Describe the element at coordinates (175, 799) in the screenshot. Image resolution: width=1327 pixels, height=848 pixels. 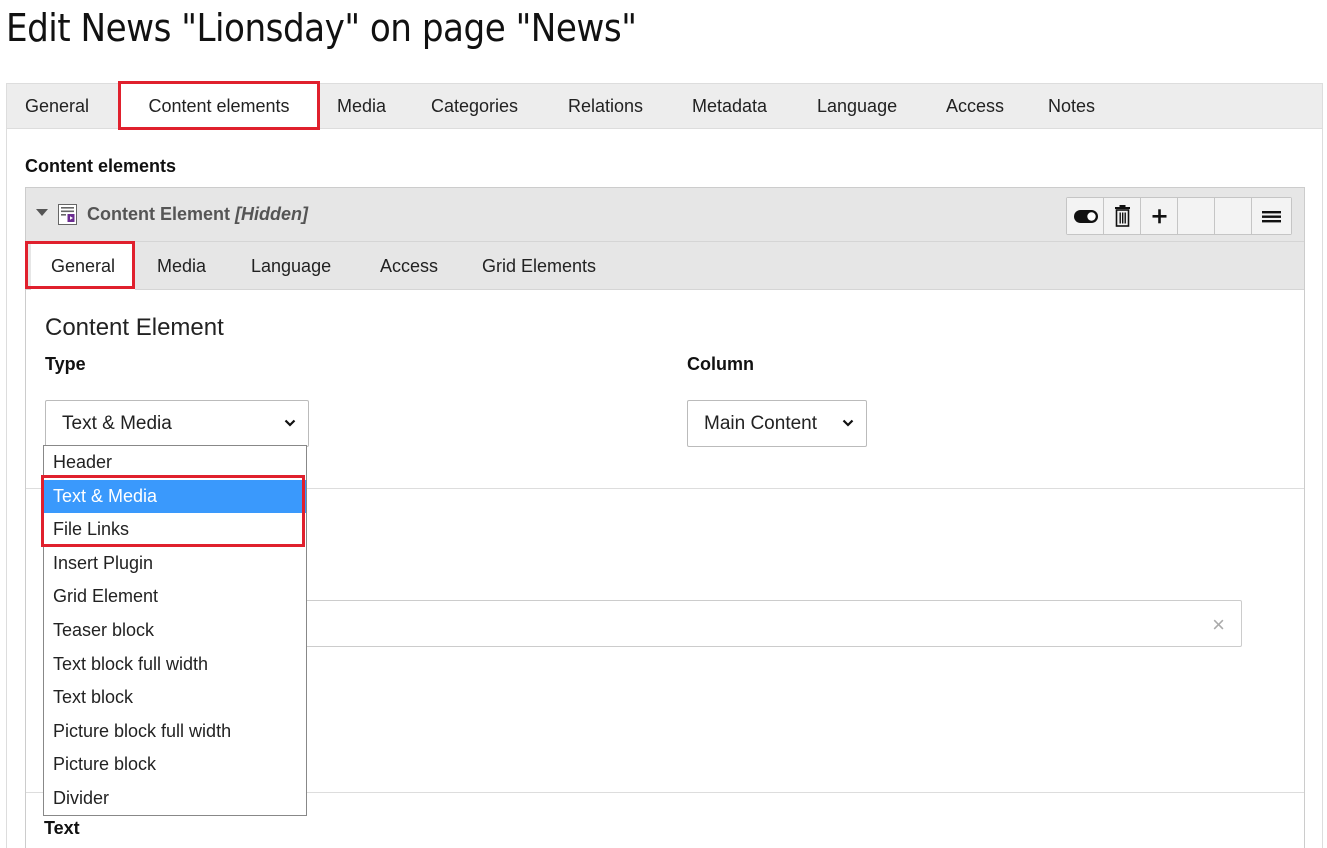
I see `dropdown-option-divider: Divider` at that location.